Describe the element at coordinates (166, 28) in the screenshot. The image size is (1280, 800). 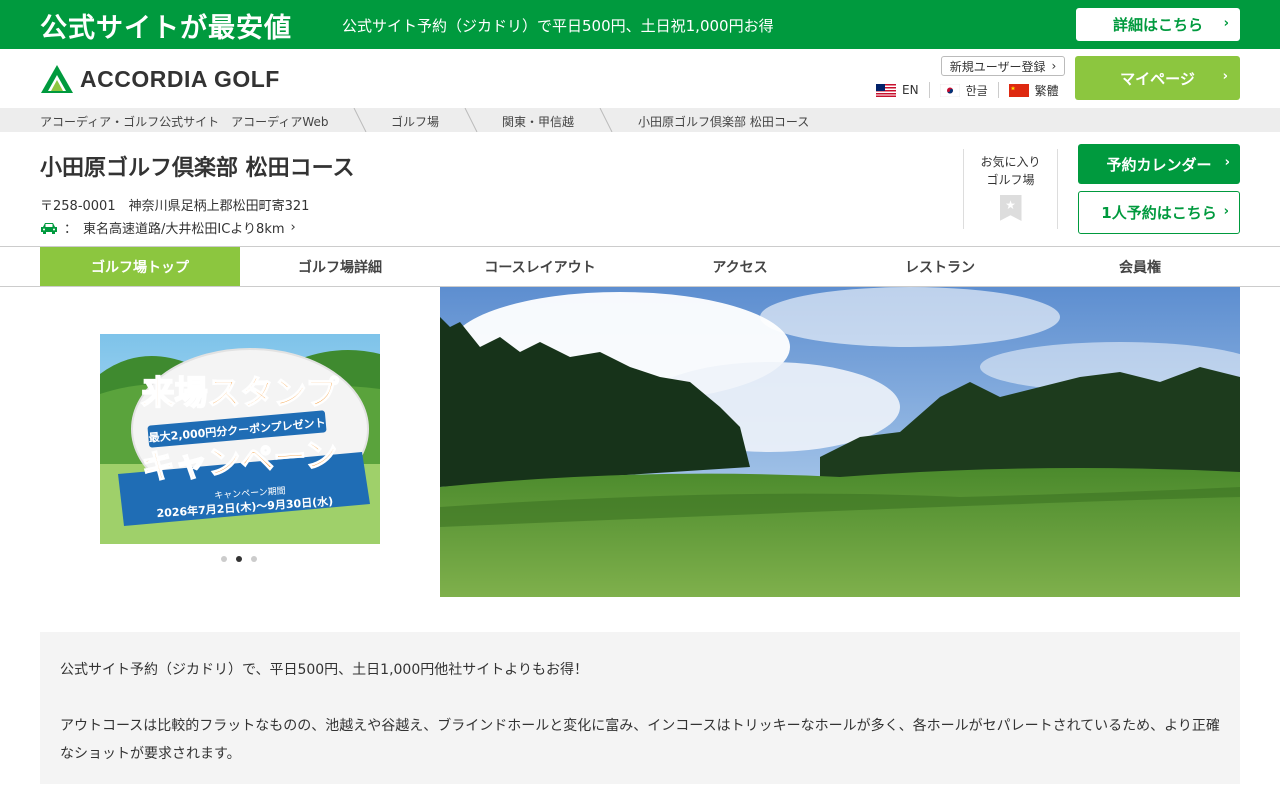
I see `promo-title: 公式サイトが最安値` at that location.